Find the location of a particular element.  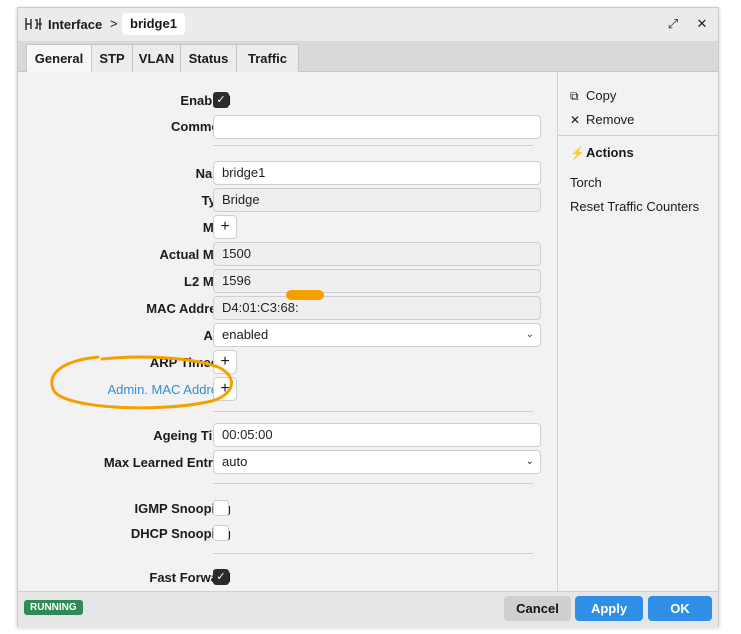

breadcrumb-interface: Interface is located at coordinates (75, 24).